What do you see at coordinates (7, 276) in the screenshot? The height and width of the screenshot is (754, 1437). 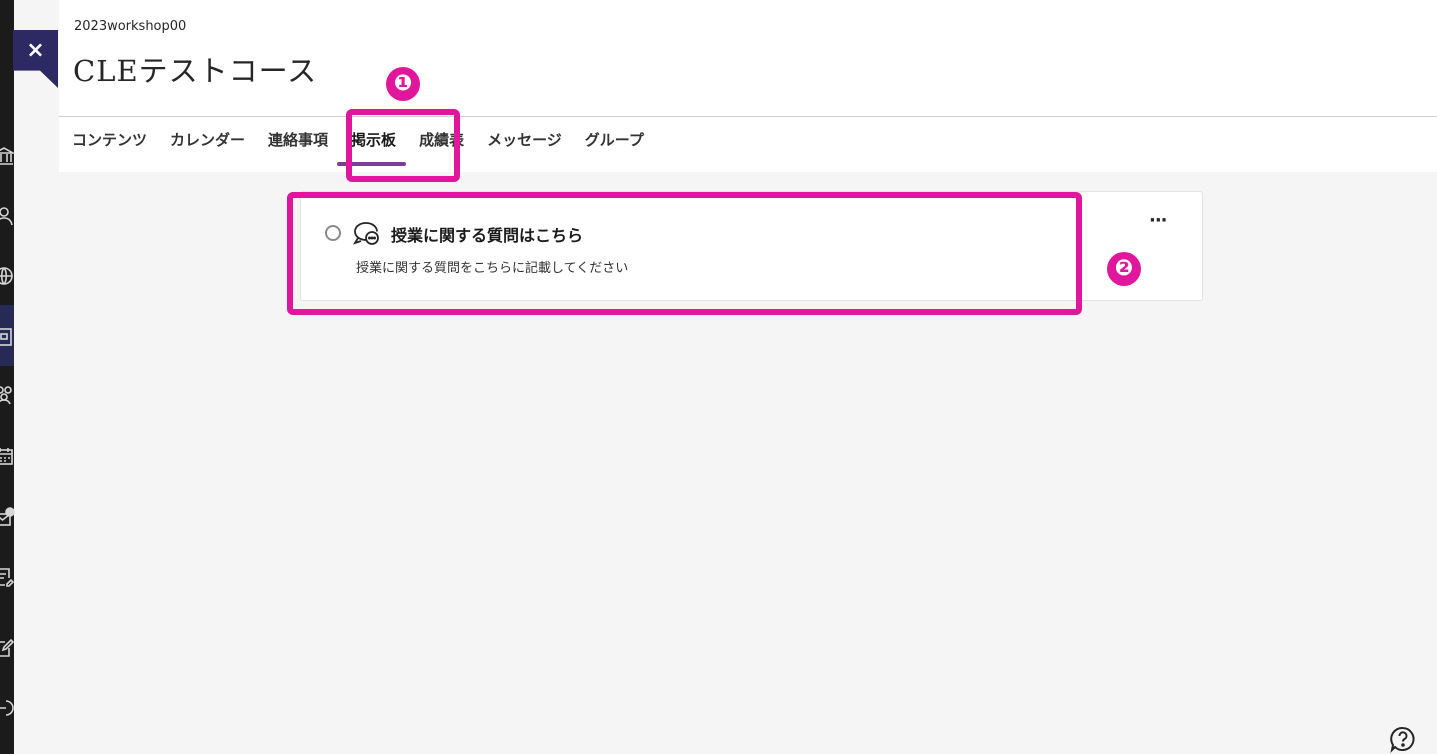 I see `globe-icon` at bounding box center [7, 276].